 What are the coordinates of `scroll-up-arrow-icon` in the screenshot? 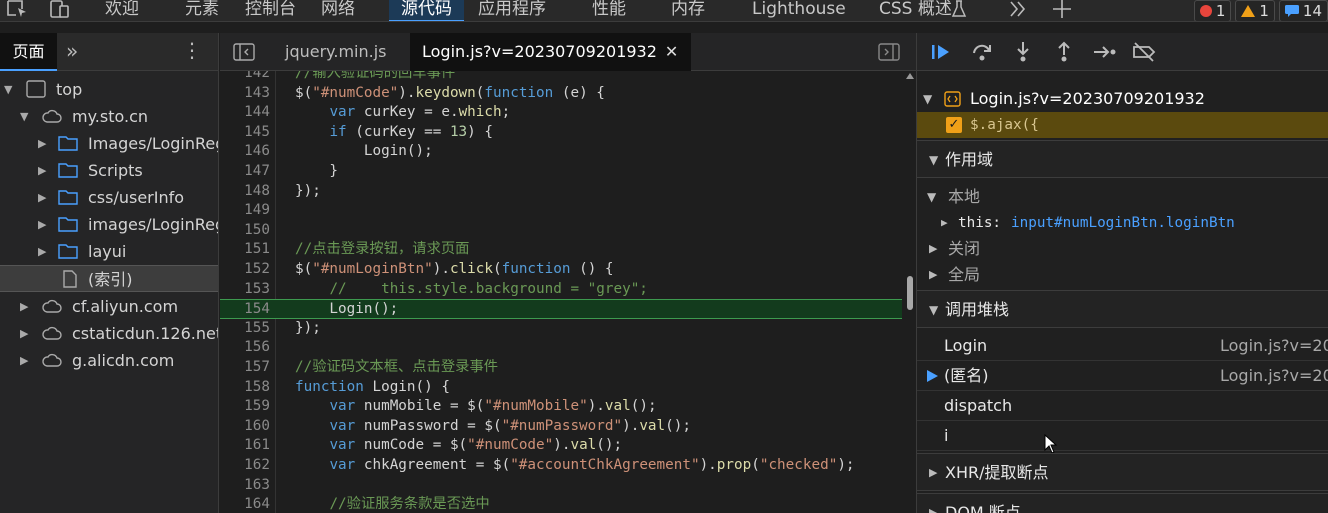 It's located at (910, 76).